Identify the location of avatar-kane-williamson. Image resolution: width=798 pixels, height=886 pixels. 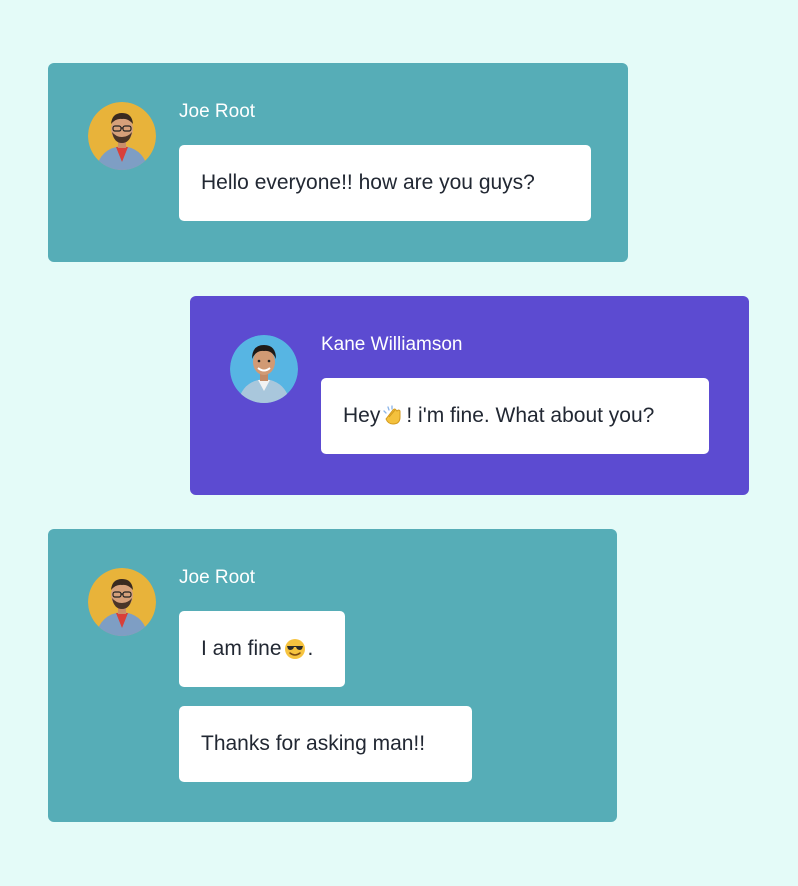
(264, 369).